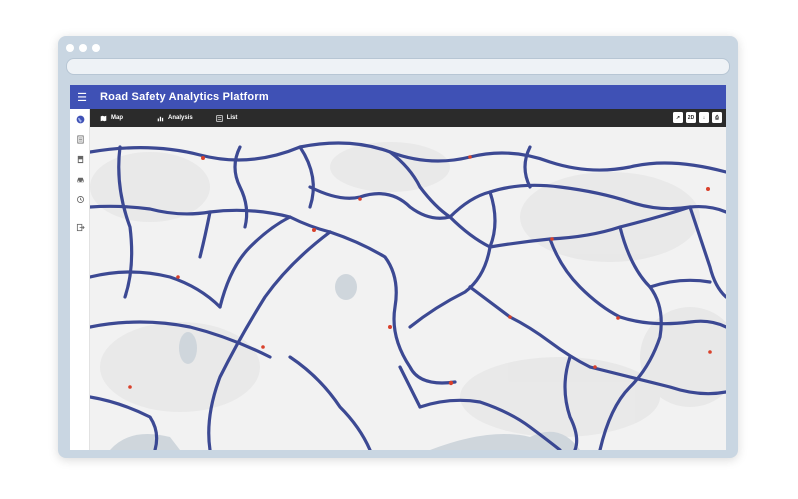 Image resolution: width=798 pixels, height=499 pixels. I want to click on sidebar-item-history, so click(80, 199).